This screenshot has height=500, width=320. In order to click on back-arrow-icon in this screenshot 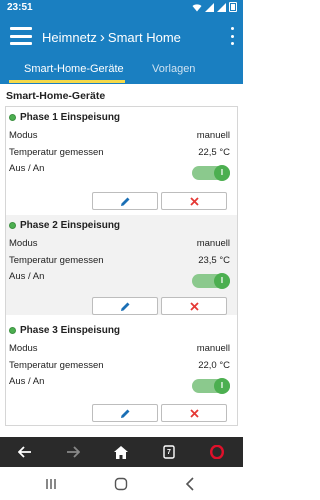, I will do `click(25, 452)`.